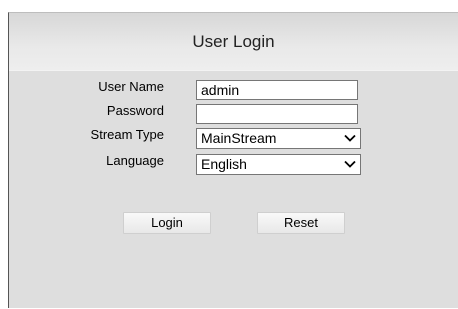 The height and width of the screenshot is (309, 458). I want to click on login-button: Login, so click(167, 223).